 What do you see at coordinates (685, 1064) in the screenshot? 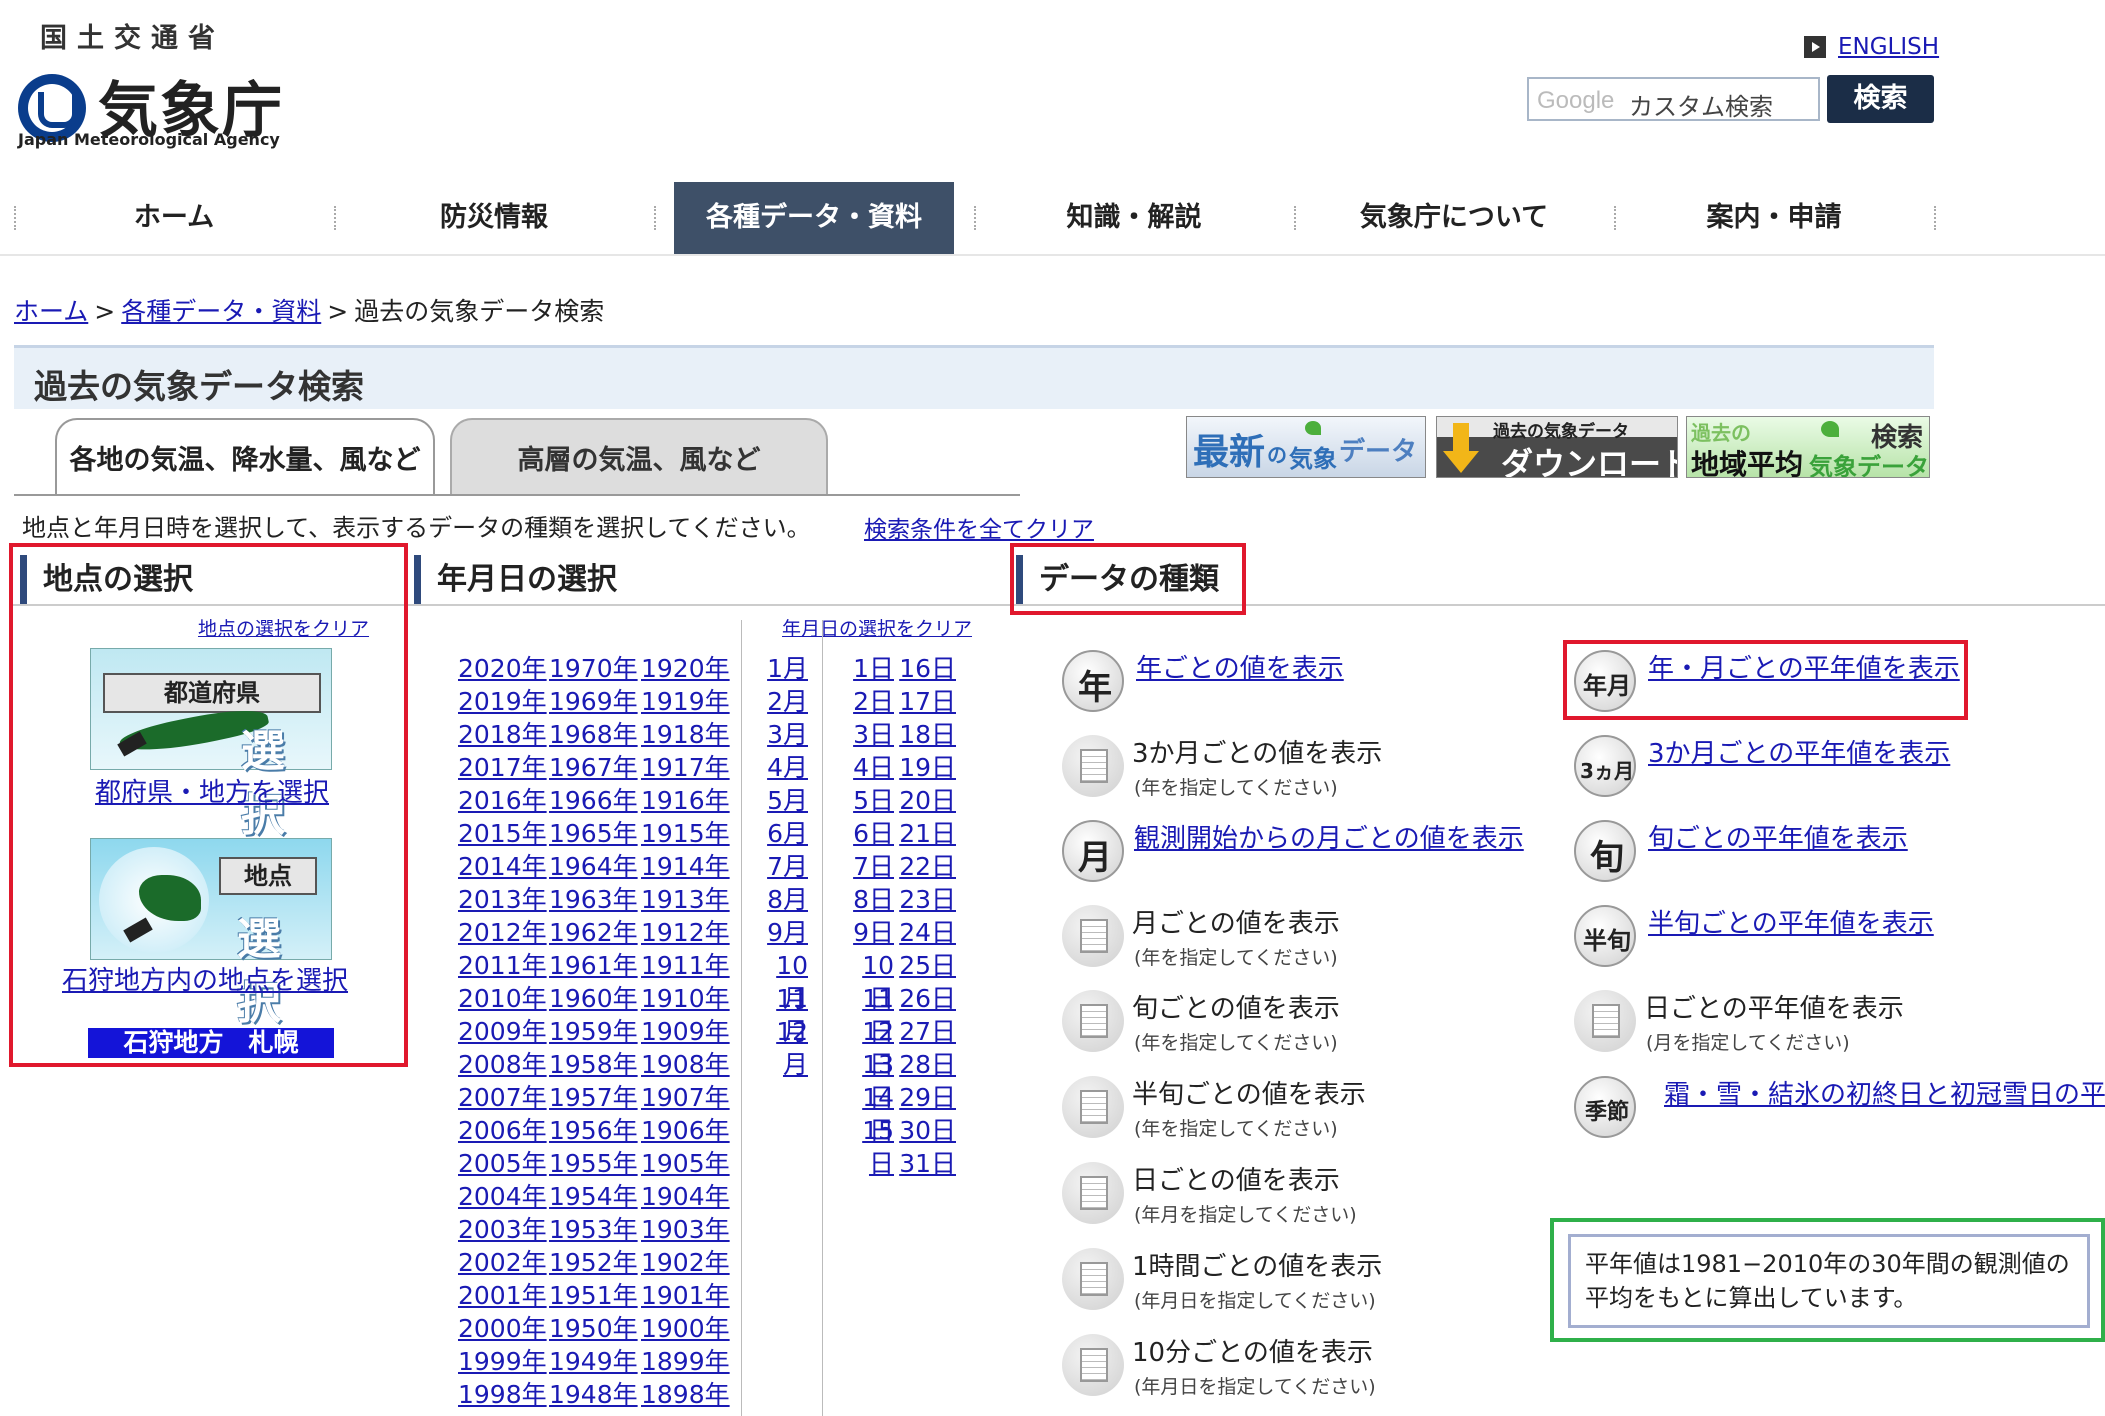
I see `year-link: 1908年` at bounding box center [685, 1064].